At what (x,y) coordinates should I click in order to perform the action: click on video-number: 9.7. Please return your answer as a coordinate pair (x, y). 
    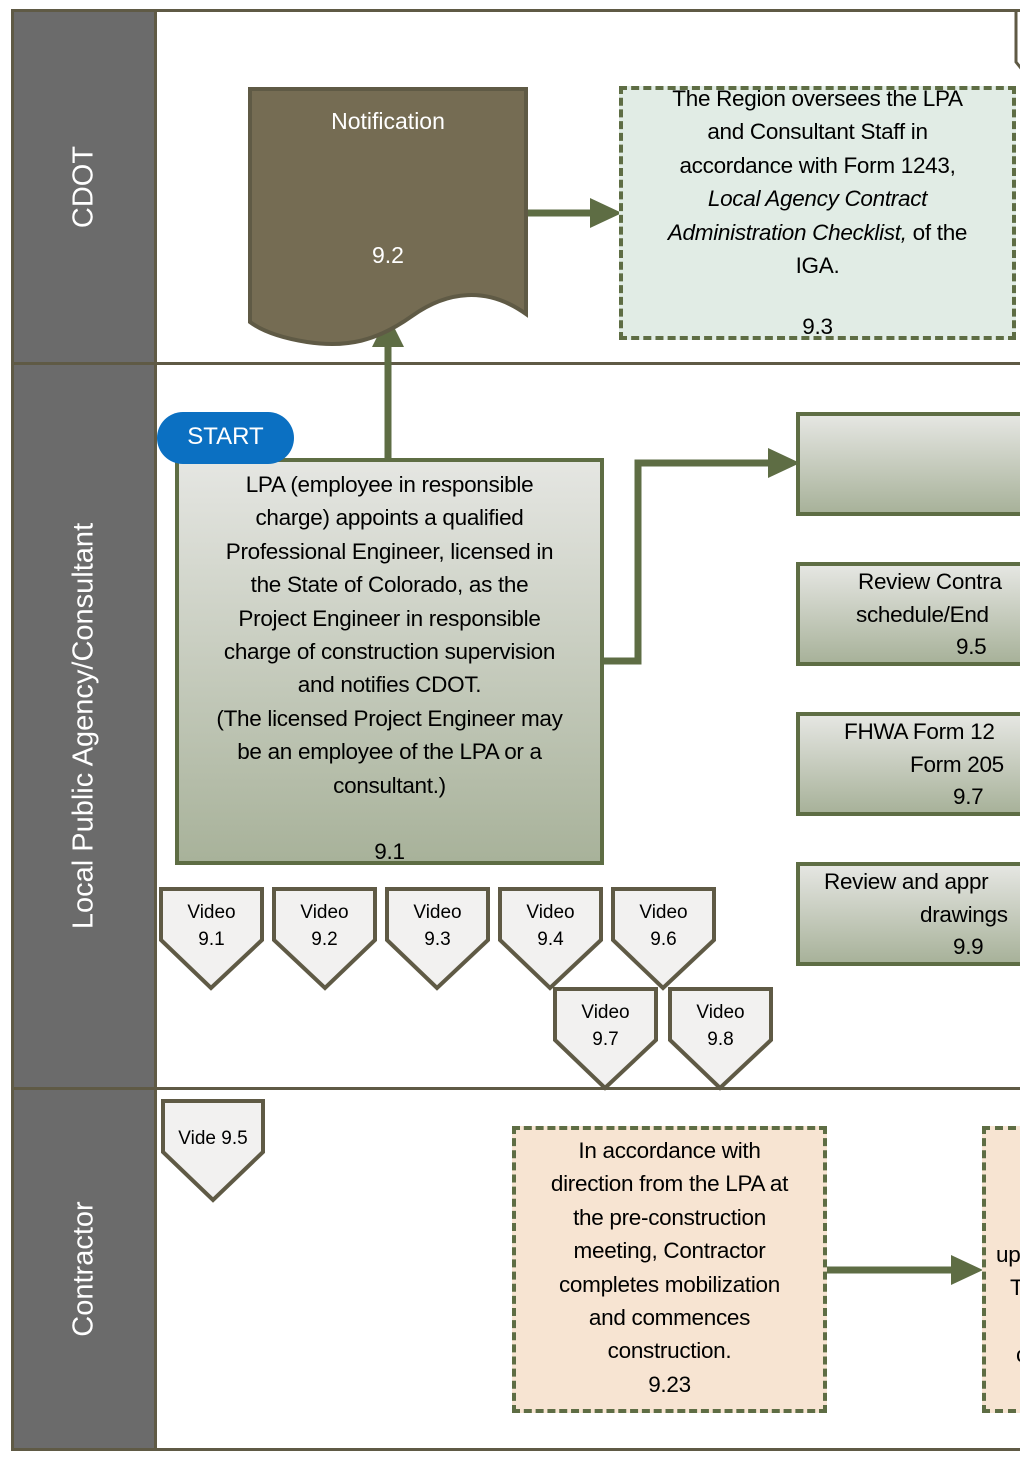
    Looking at the image, I should click on (605, 1039).